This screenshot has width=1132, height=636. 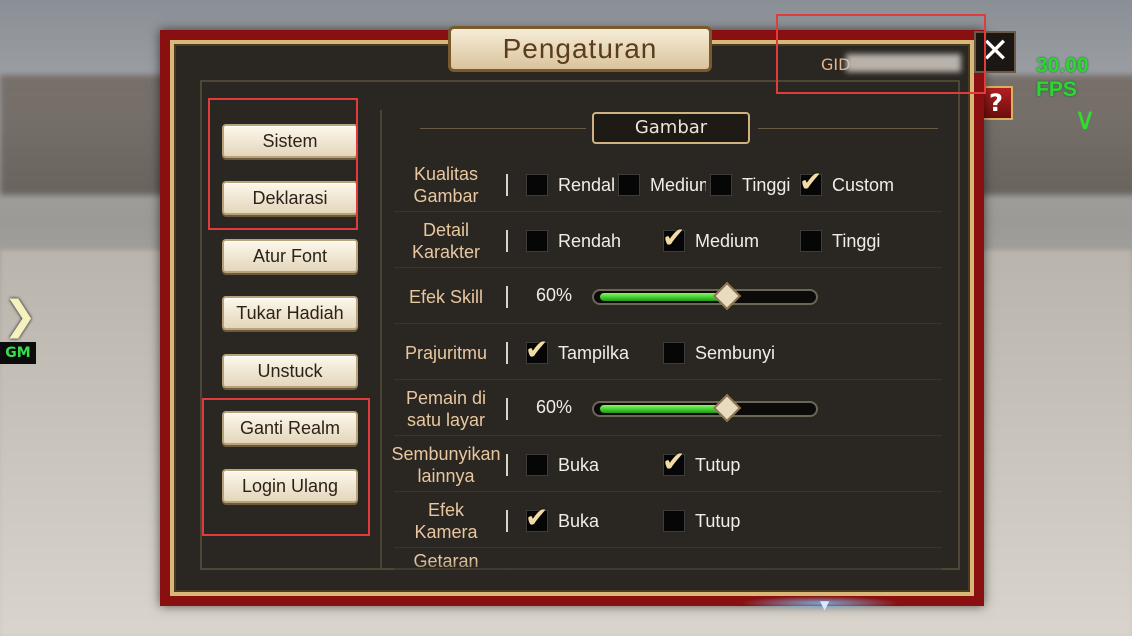 I want to click on menu-button-unstuck: Unstuck, so click(x=290, y=371).